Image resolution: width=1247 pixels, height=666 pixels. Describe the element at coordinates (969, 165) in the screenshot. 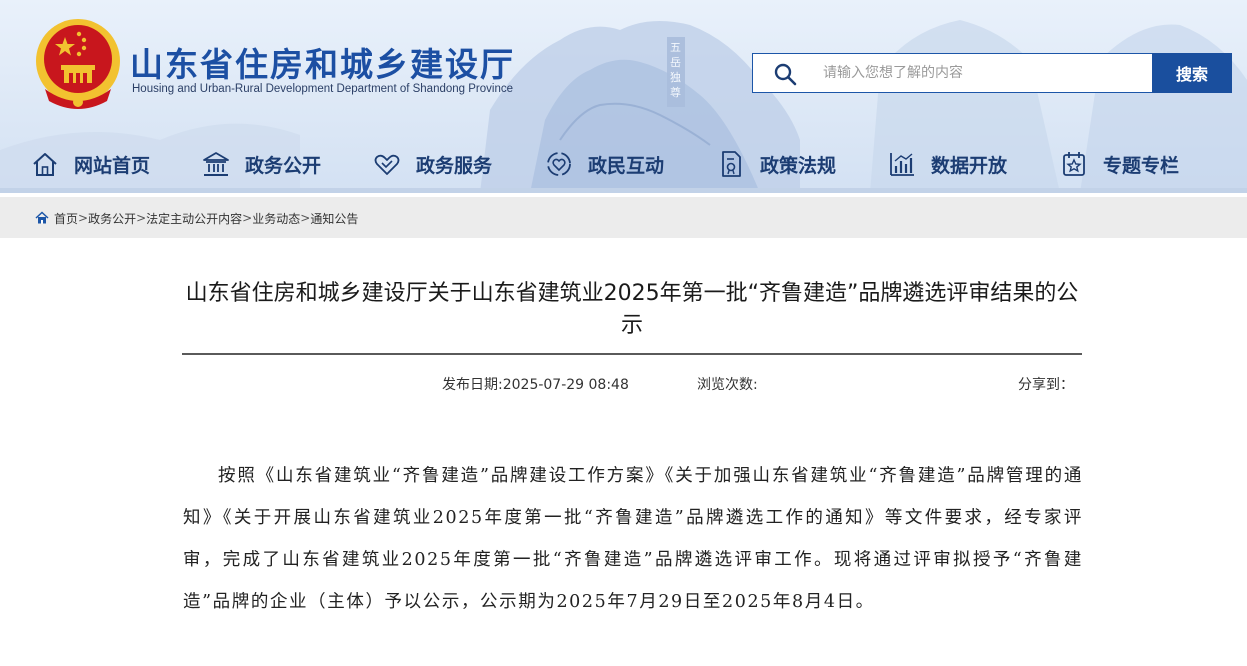

I see `nav-label: 数据开放` at that location.